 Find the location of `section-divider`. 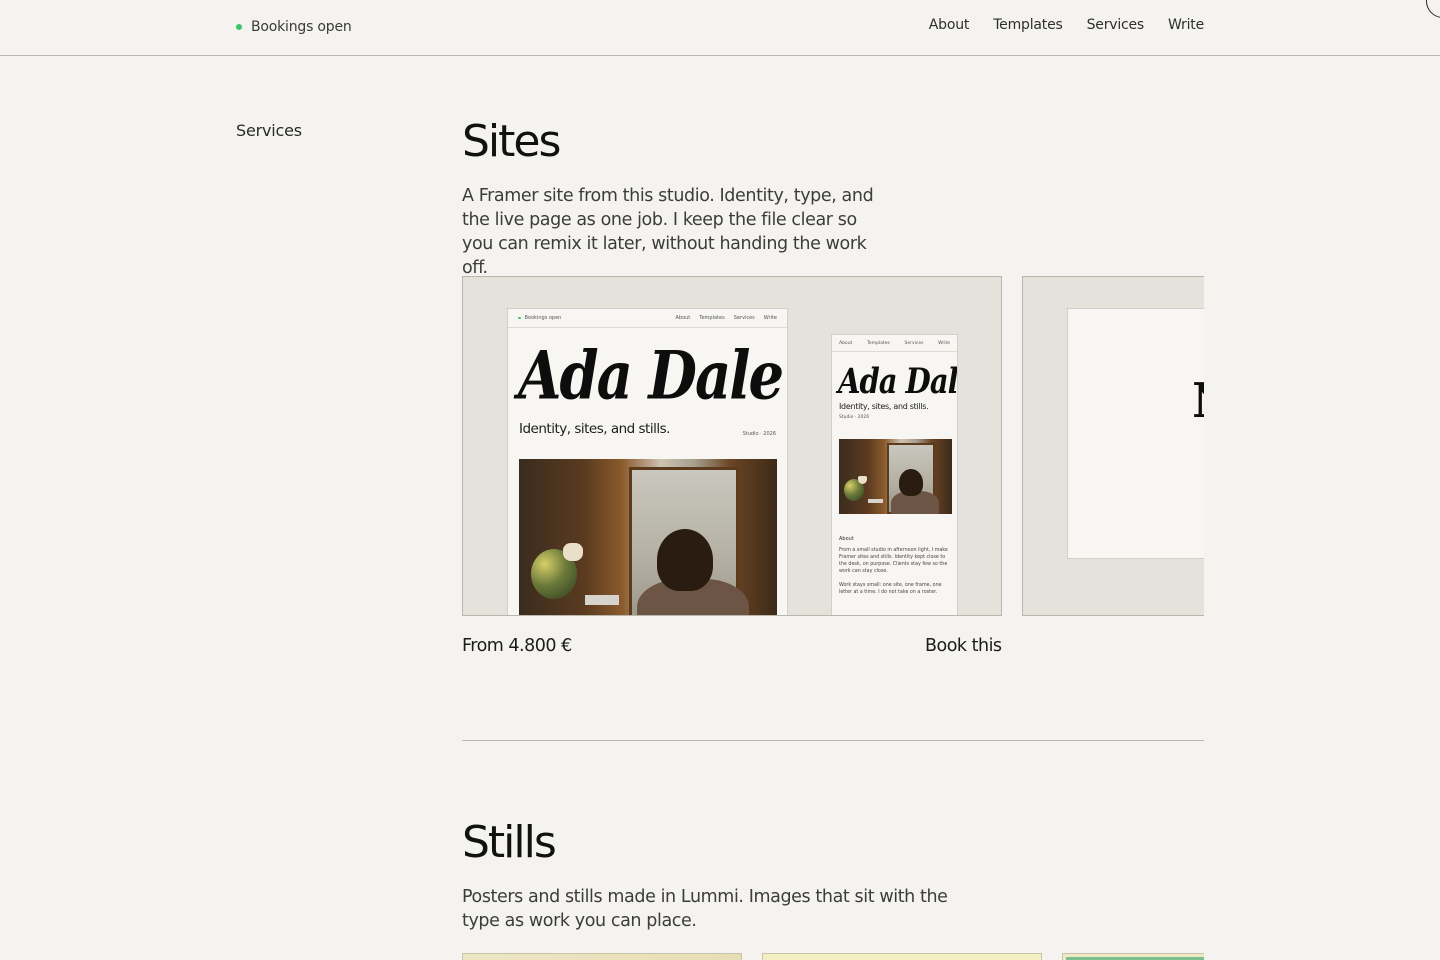

section-divider is located at coordinates (833, 740).